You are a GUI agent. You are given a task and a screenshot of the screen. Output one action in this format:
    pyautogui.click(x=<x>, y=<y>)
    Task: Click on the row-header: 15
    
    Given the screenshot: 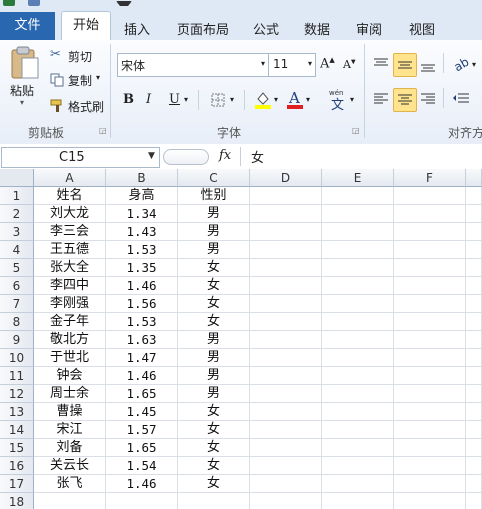 What is the action you would take?
    pyautogui.click(x=17, y=448)
    